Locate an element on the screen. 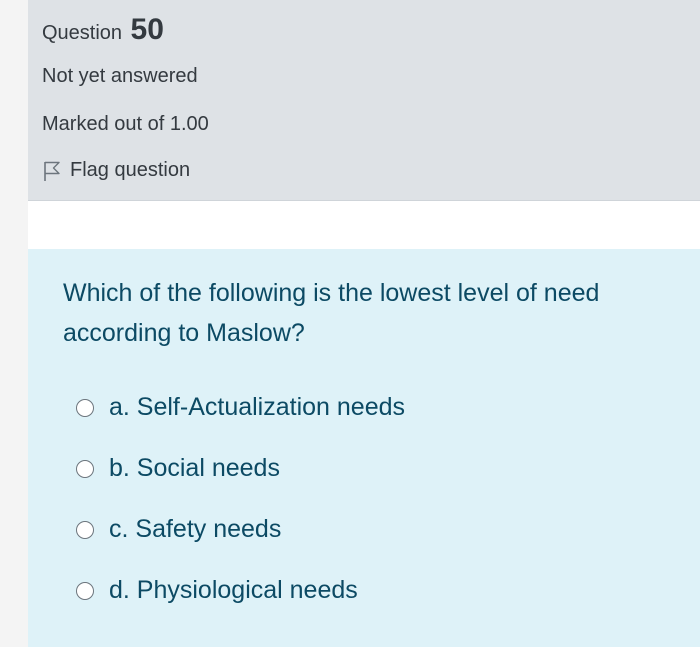  question-state: Not yet answered is located at coordinates (120, 76).